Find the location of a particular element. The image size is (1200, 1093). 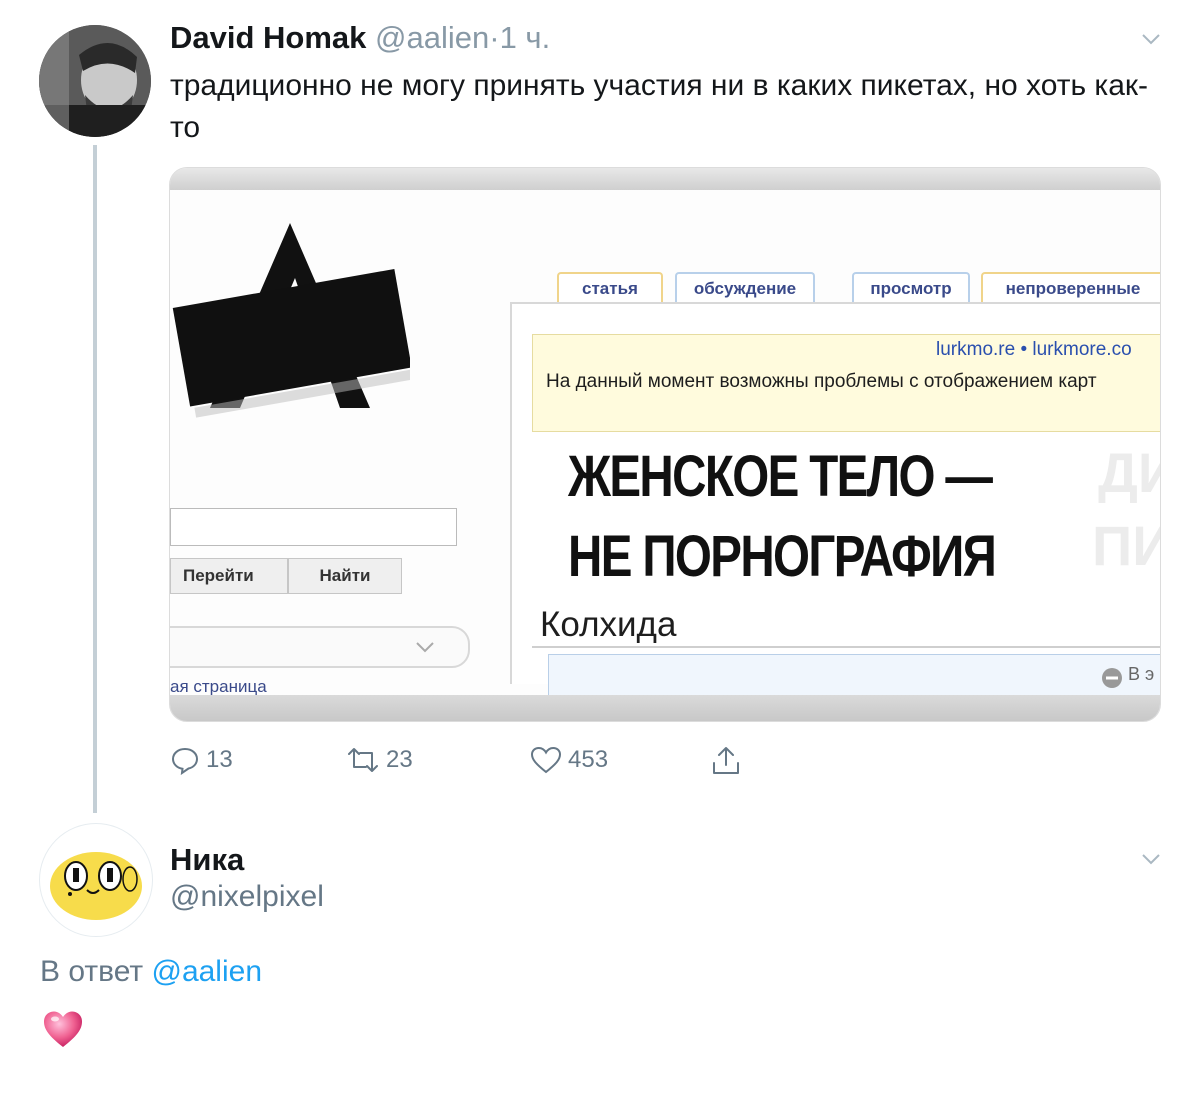

tab-view: просмотр is located at coordinates (911, 288).